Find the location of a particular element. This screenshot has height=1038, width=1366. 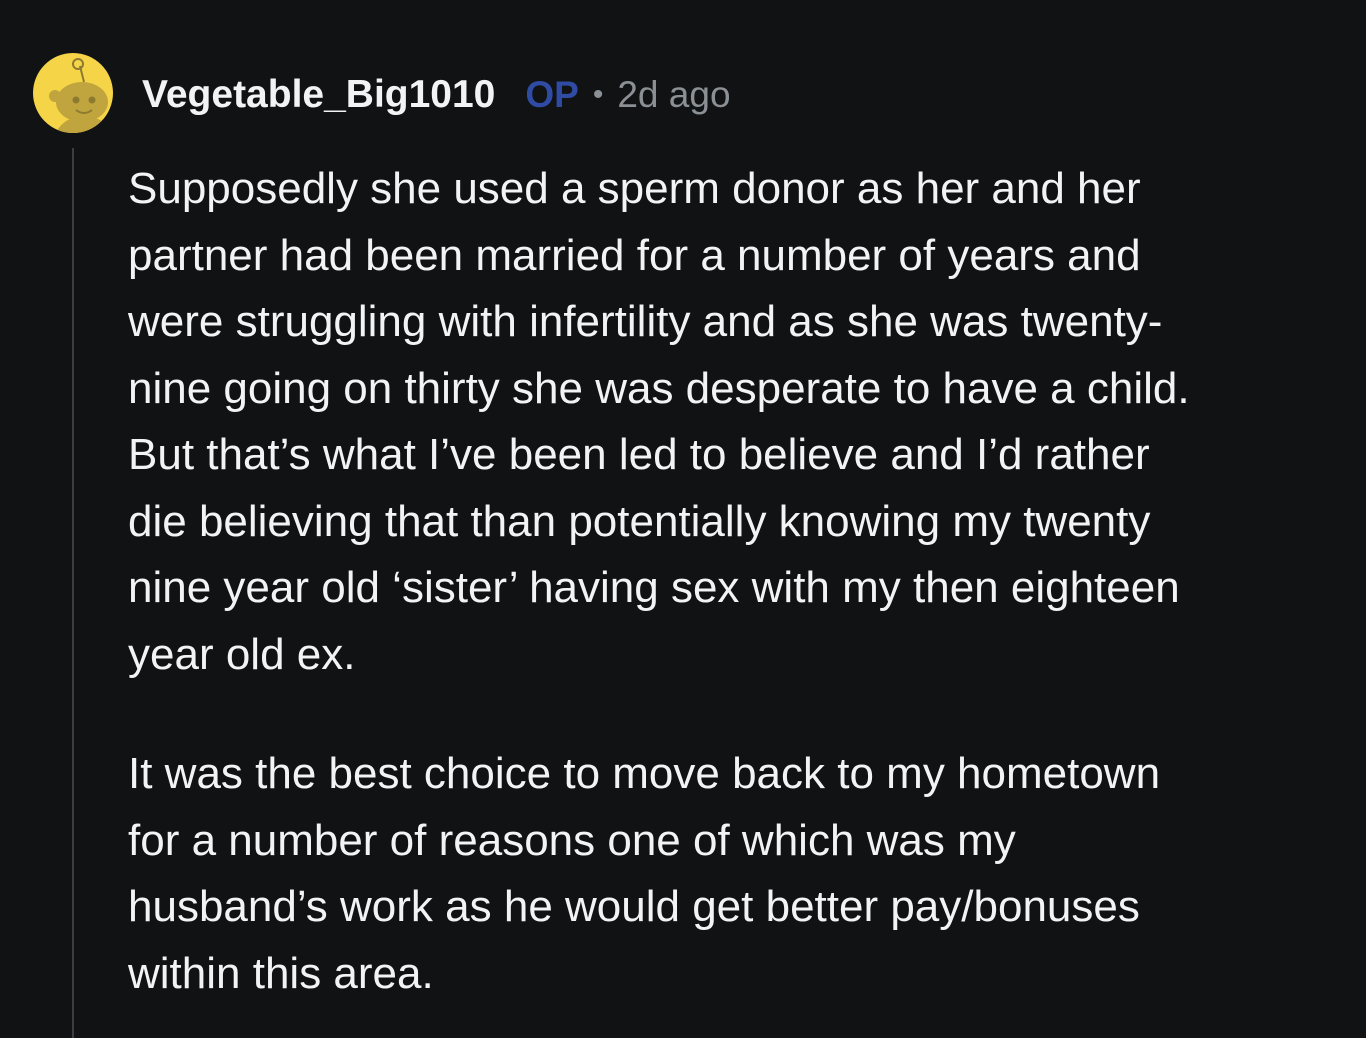

reddit-snoo-avatar-icon is located at coordinates (73, 93).